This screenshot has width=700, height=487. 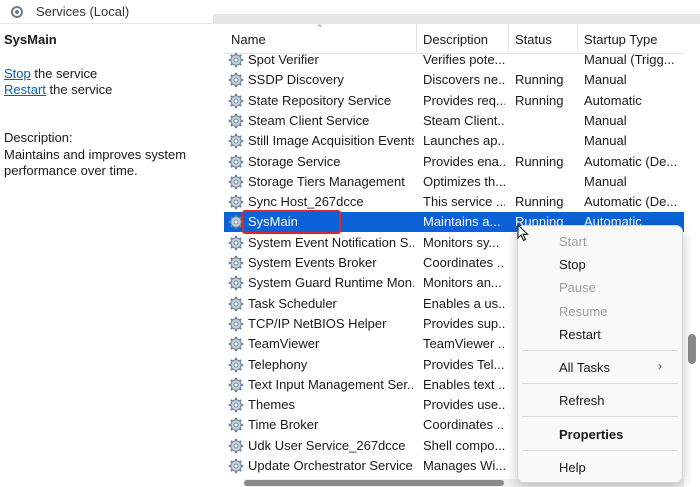 I want to click on service-name: Themes, so click(x=271, y=405).